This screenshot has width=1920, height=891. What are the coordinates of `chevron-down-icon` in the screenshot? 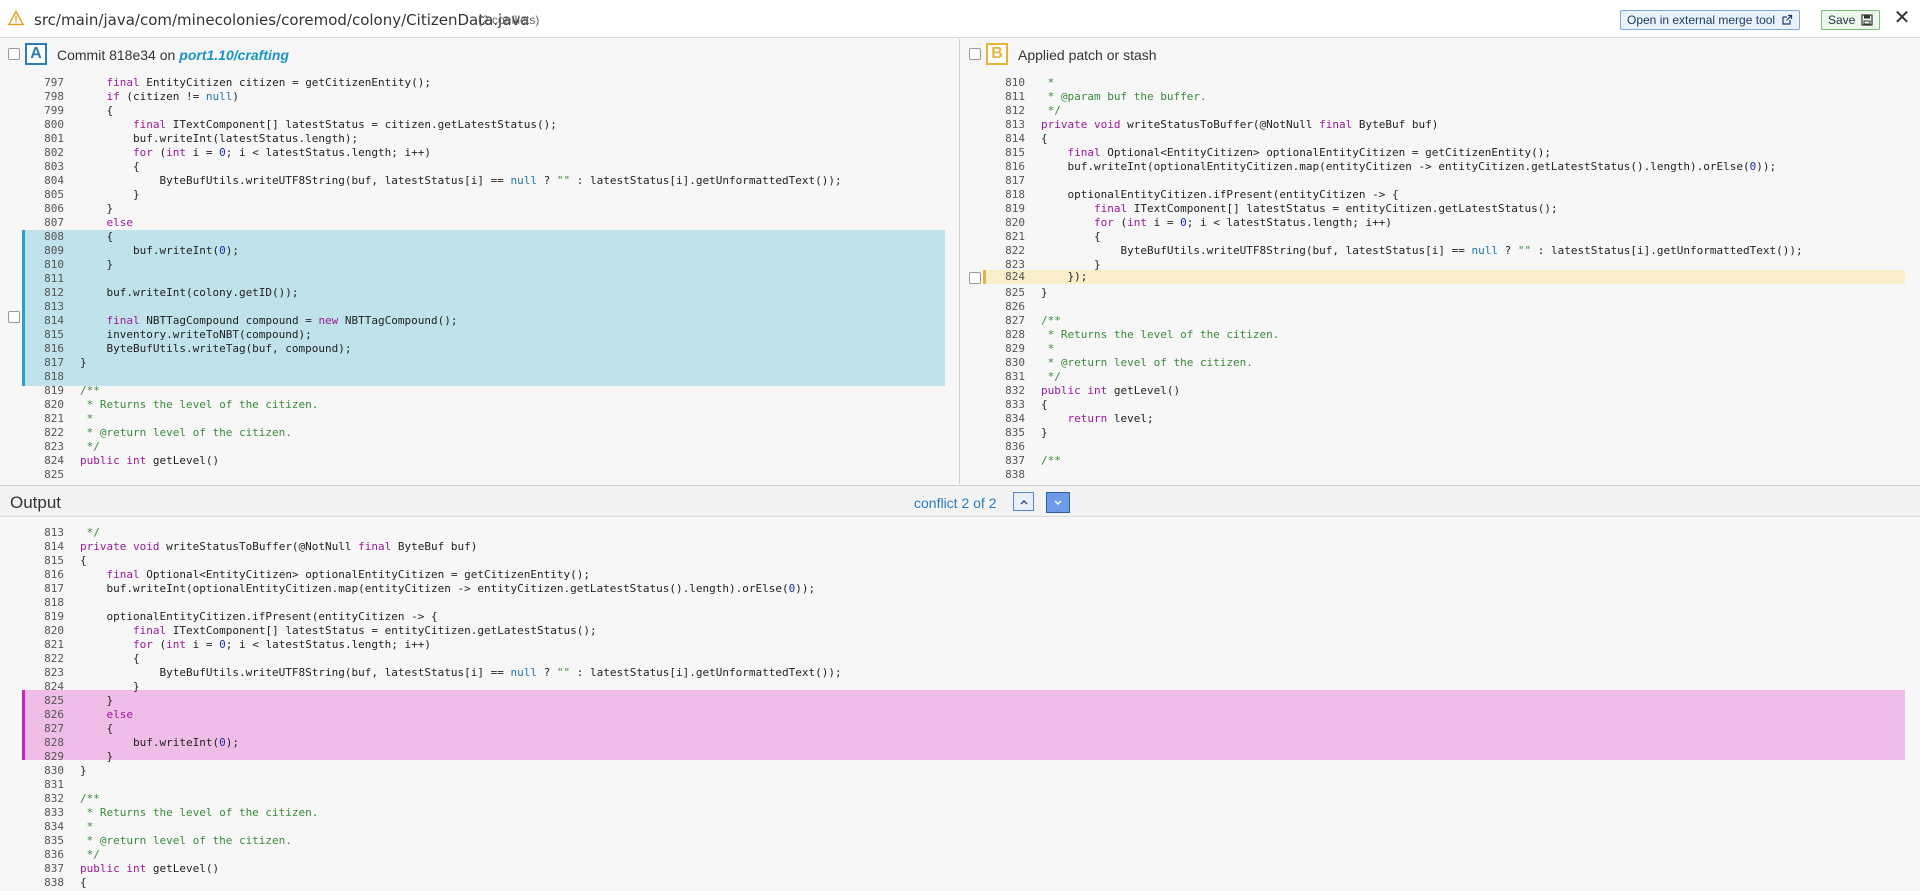 It's located at (1058, 502).